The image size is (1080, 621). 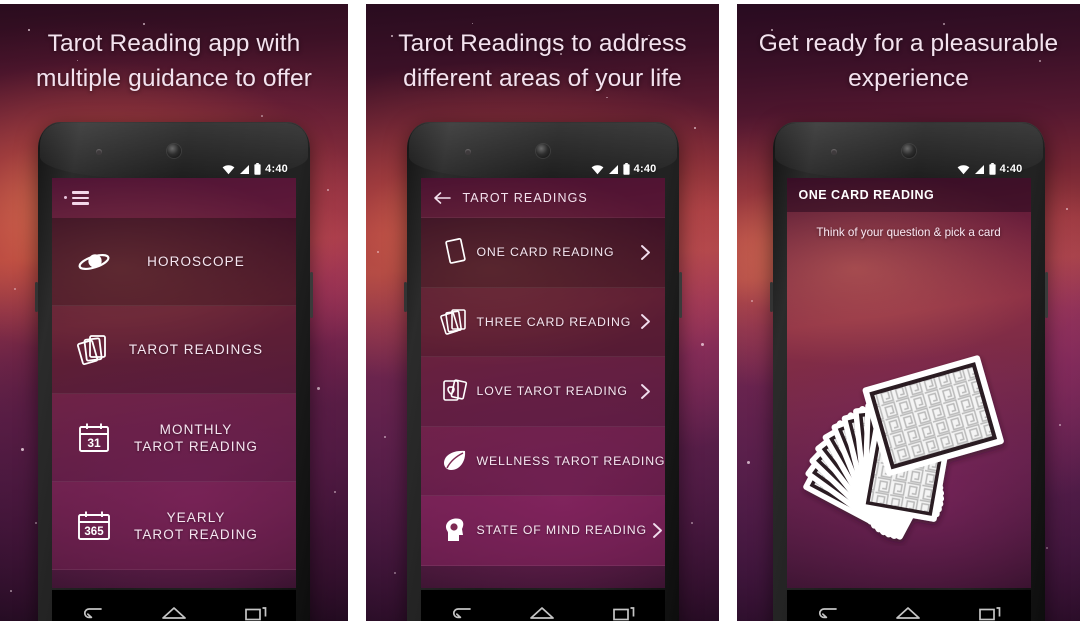 What do you see at coordinates (570, 460) in the screenshot?
I see `list-item-label: WELLNESS TAROT READING` at bounding box center [570, 460].